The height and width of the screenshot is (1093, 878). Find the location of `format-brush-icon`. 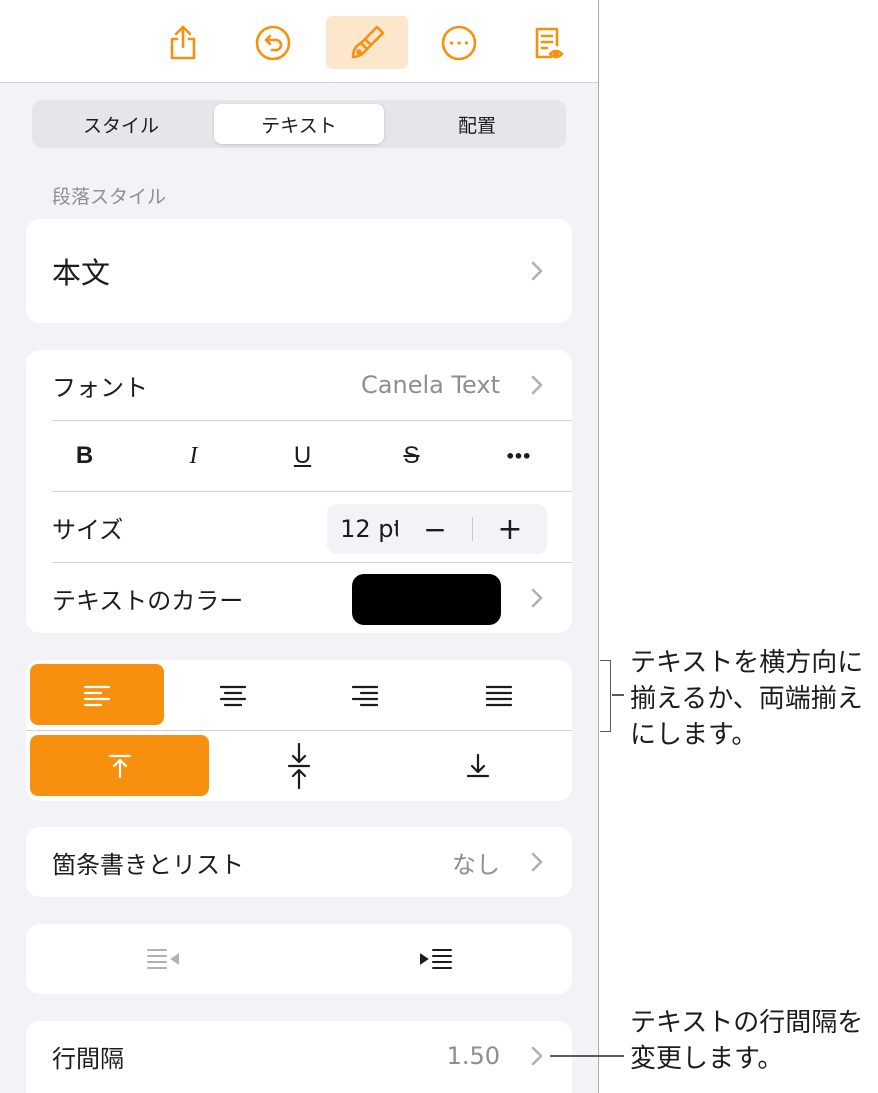

format-brush-icon is located at coordinates (368, 41).